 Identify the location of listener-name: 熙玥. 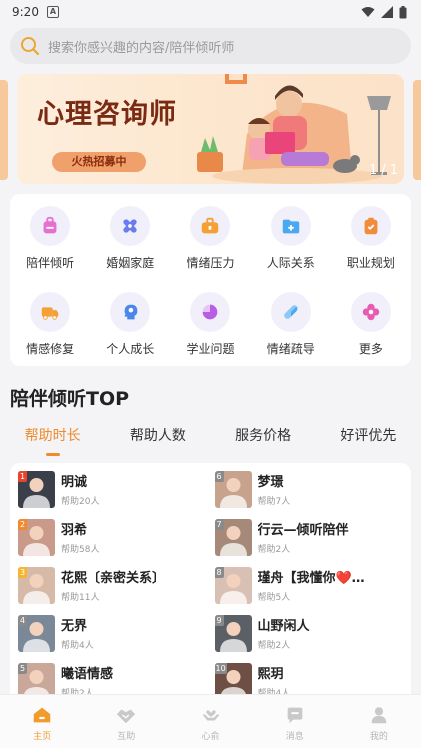
(270, 674).